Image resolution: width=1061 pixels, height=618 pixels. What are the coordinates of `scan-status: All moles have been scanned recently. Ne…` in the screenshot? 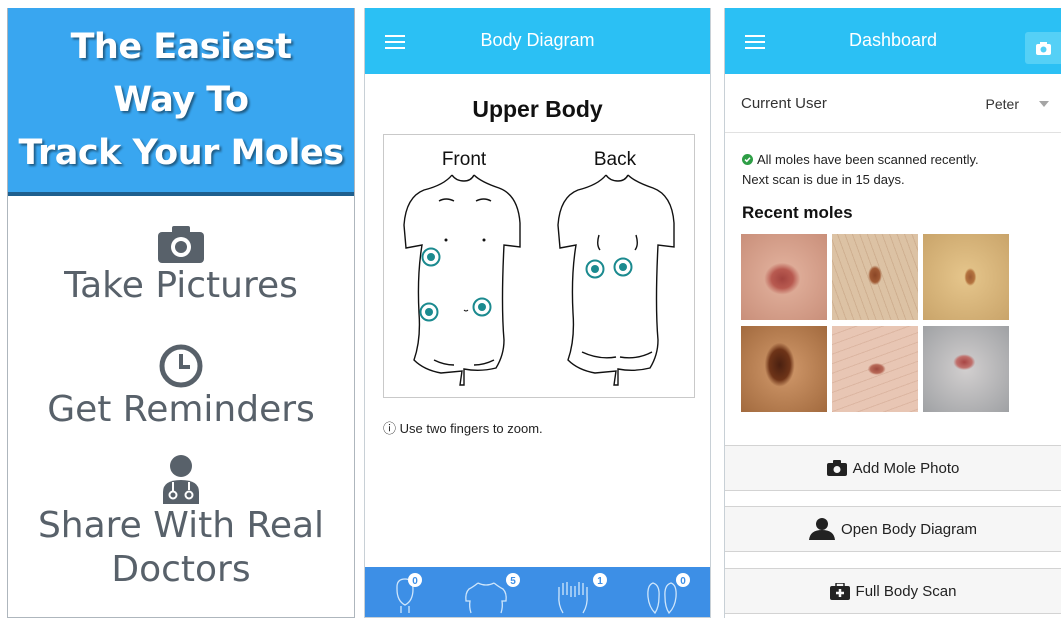 It's located at (860, 170).